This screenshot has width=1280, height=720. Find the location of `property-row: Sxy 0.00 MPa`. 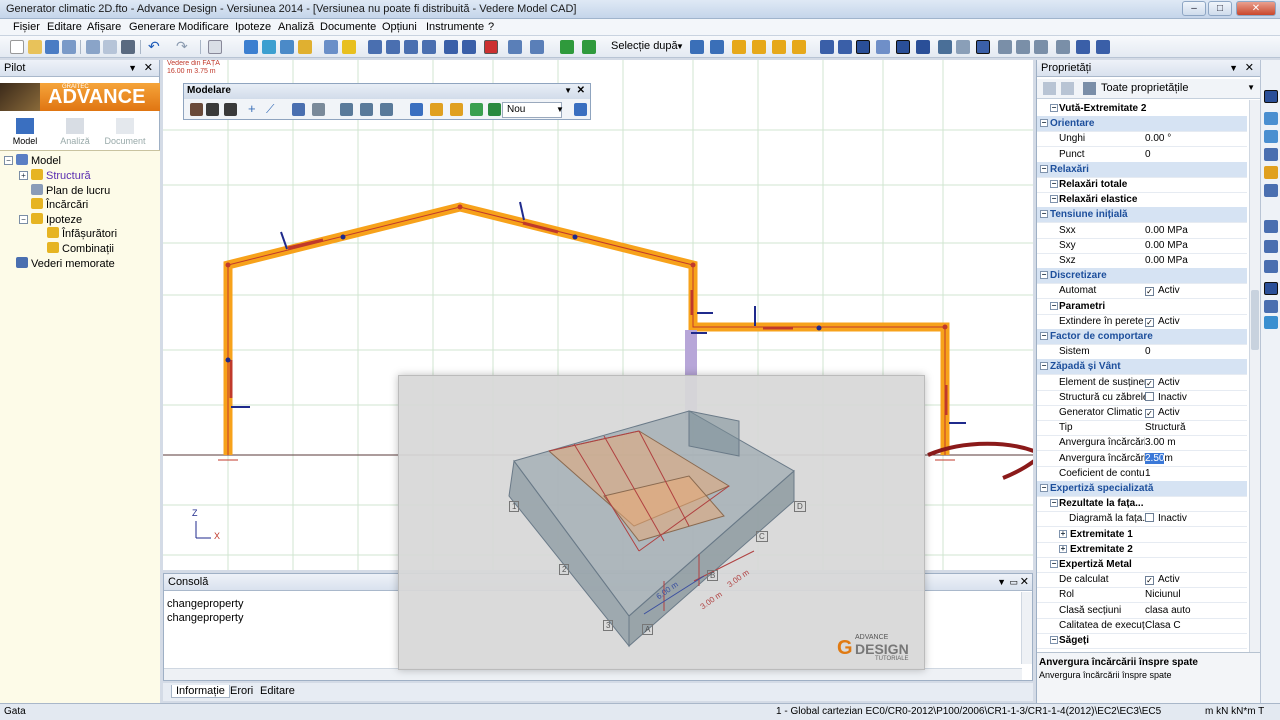

property-row: Sxy 0.00 MPa is located at coordinates (1142, 245).